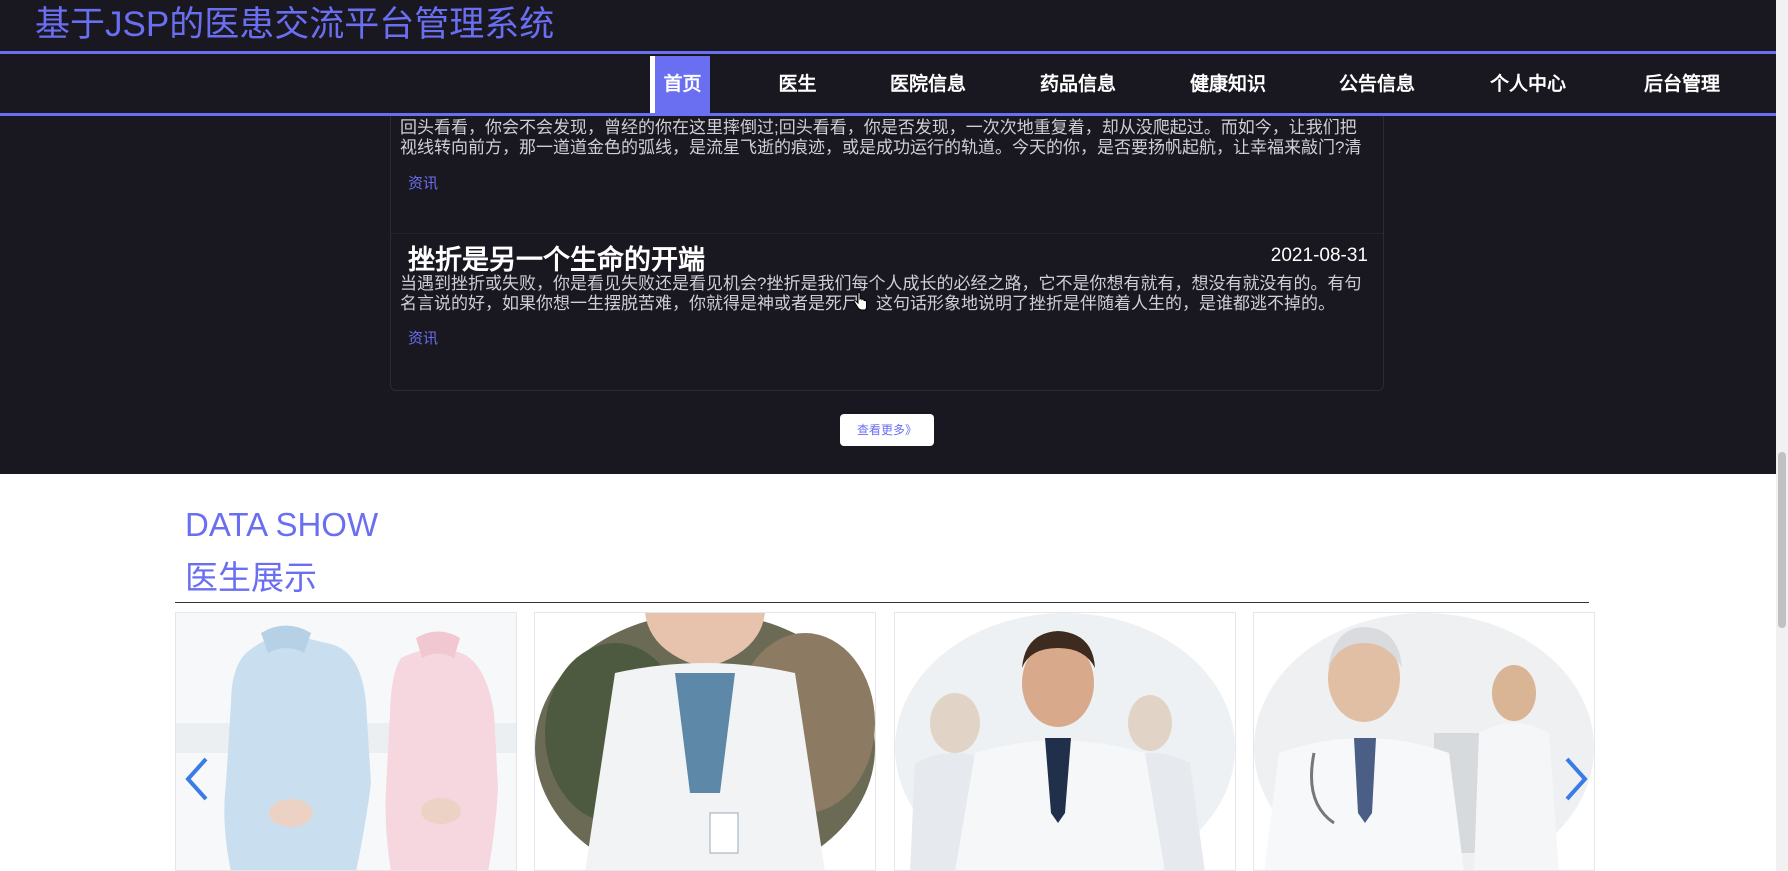  What do you see at coordinates (1228, 84) in the screenshot?
I see `nav-item-health-knowledge: 健康知识` at bounding box center [1228, 84].